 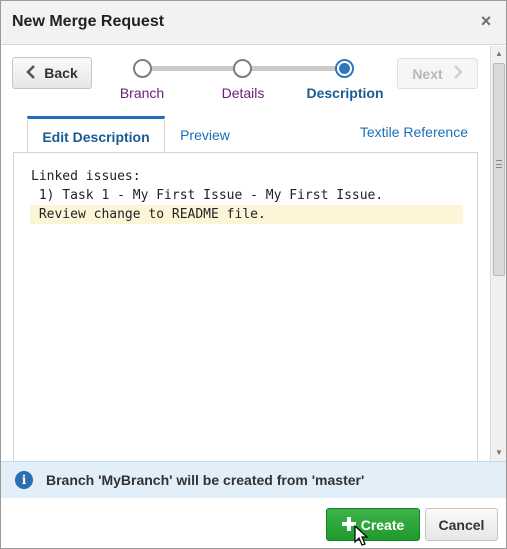 What do you see at coordinates (88, 21) in the screenshot?
I see `dialog-title: New Merge Request` at bounding box center [88, 21].